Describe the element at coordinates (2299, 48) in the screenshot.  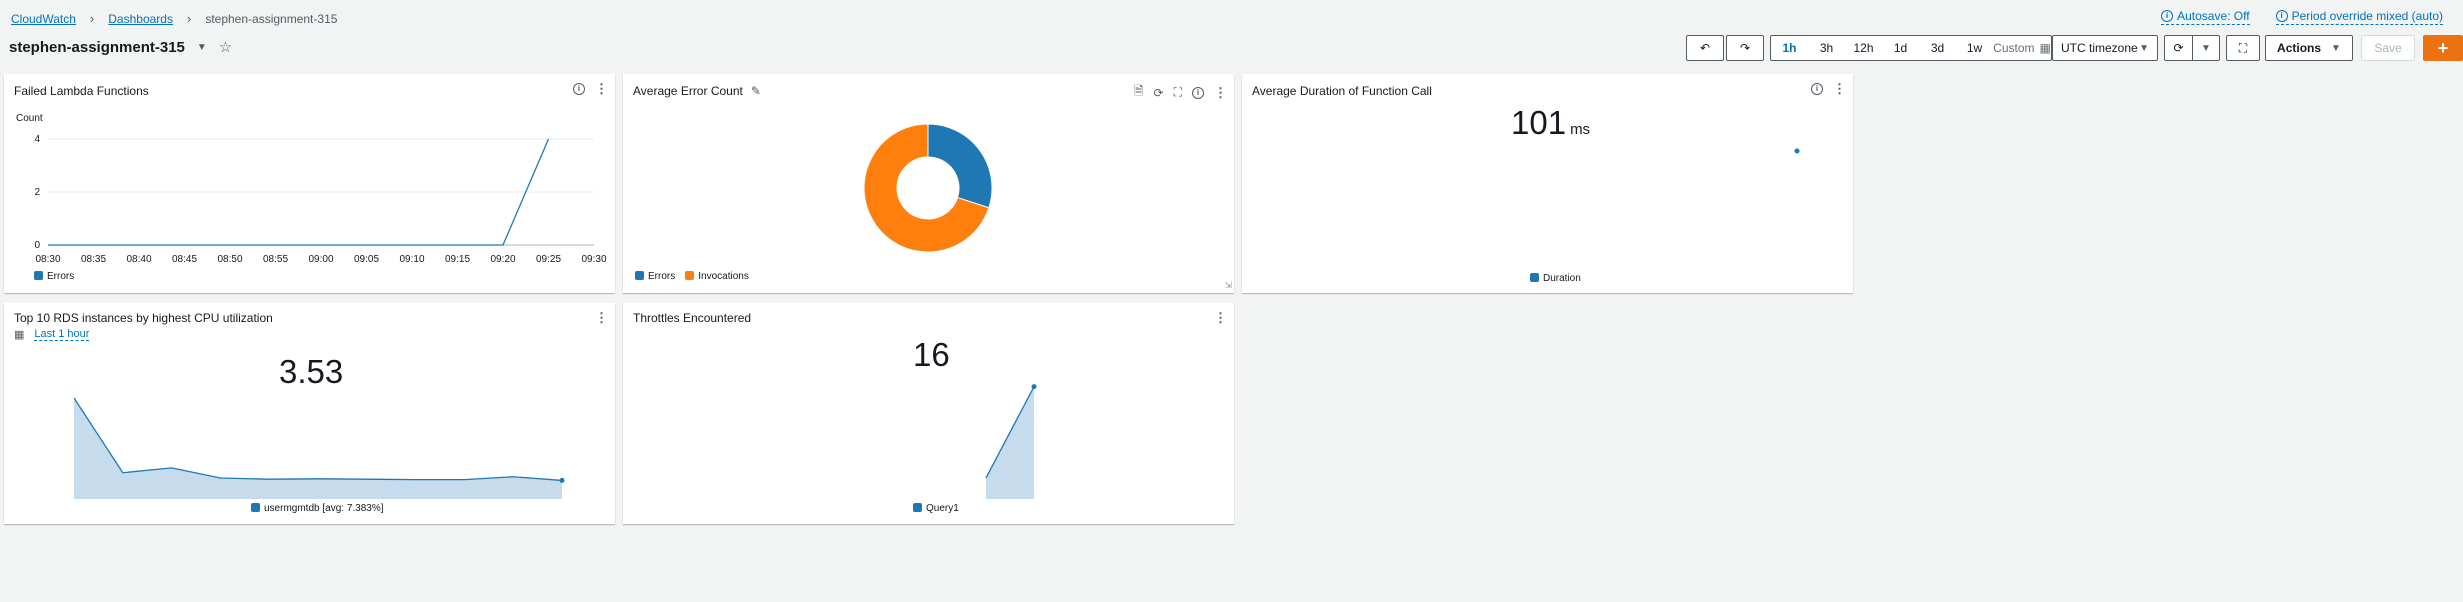
I see `actions-label: Actions` at that location.